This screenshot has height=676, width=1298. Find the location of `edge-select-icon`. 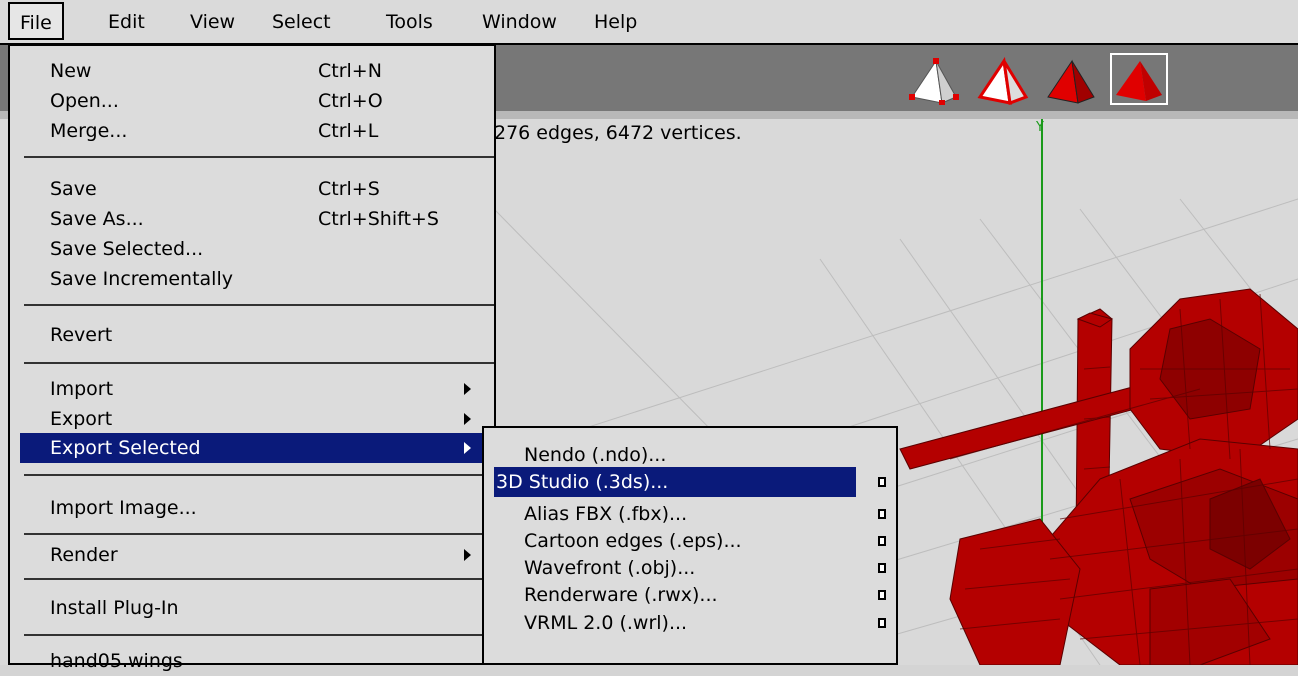

edge-select-icon is located at coordinates (1003, 79).